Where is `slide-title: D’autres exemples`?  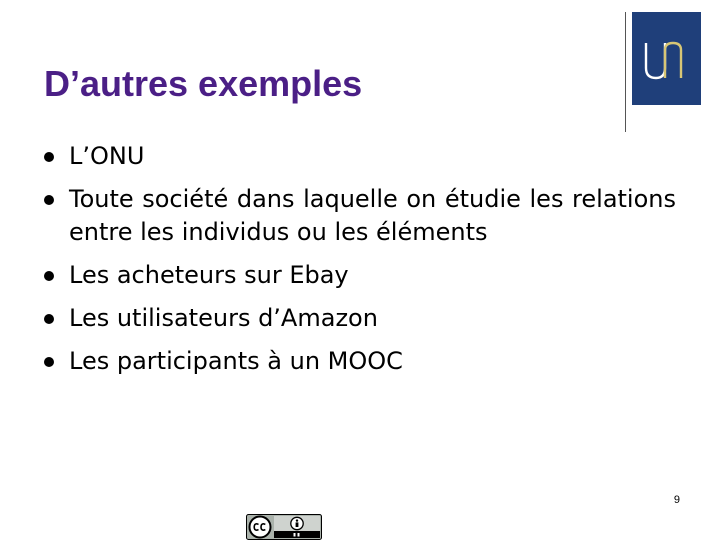 slide-title: D’autres exemples is located at coordinates (203, 83).